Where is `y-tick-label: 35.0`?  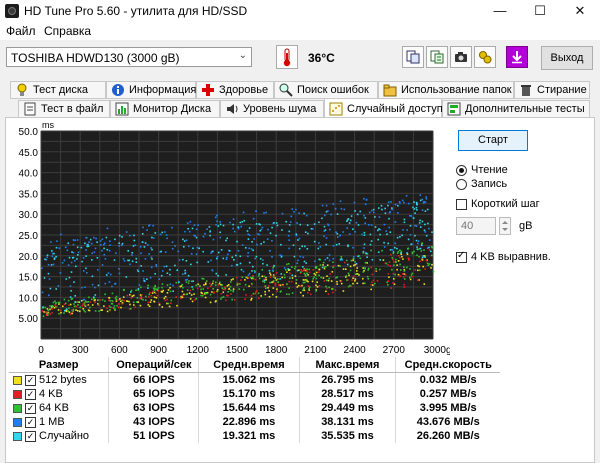 y-tick-label: 35.0 is located at coordinates (29, 194).